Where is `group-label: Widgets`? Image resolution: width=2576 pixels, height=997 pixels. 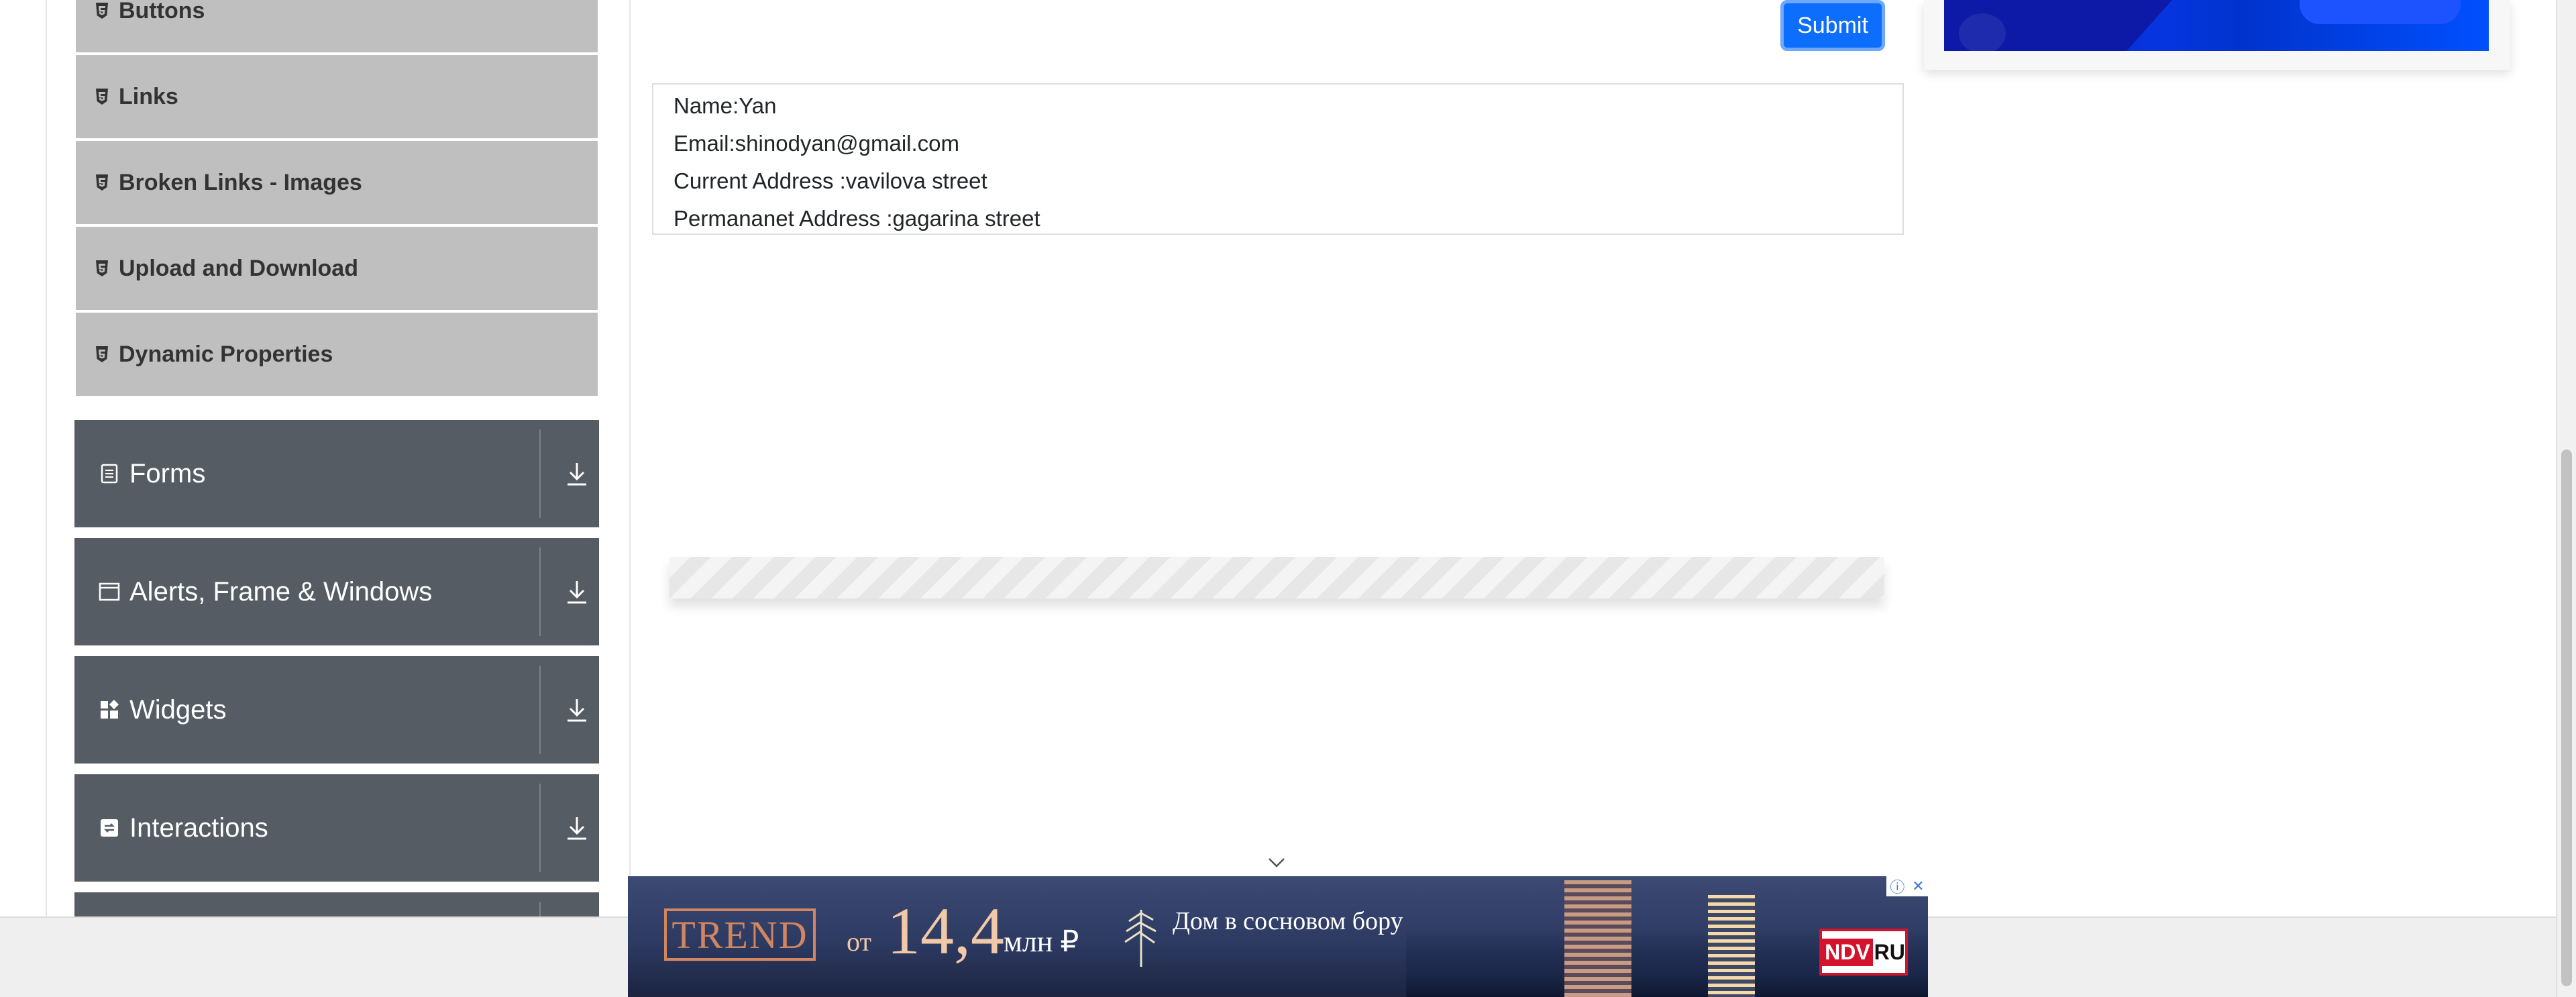
group-label: Widgets is located at coordinates (178, 709).